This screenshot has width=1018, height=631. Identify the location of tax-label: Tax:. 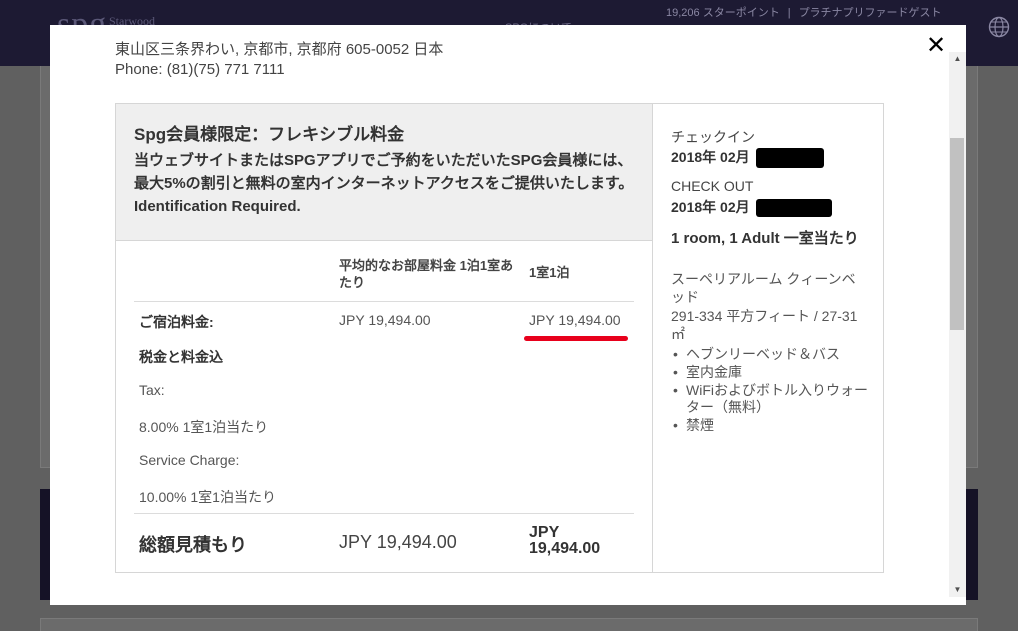
(152, 390).